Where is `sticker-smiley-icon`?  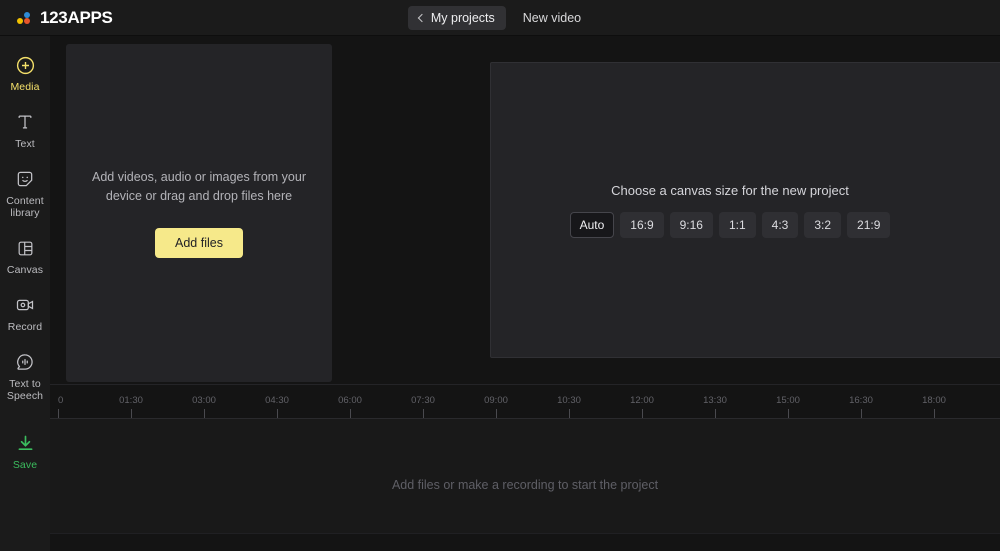
sticker-smiley-icon is located at coordinates (25, 179).